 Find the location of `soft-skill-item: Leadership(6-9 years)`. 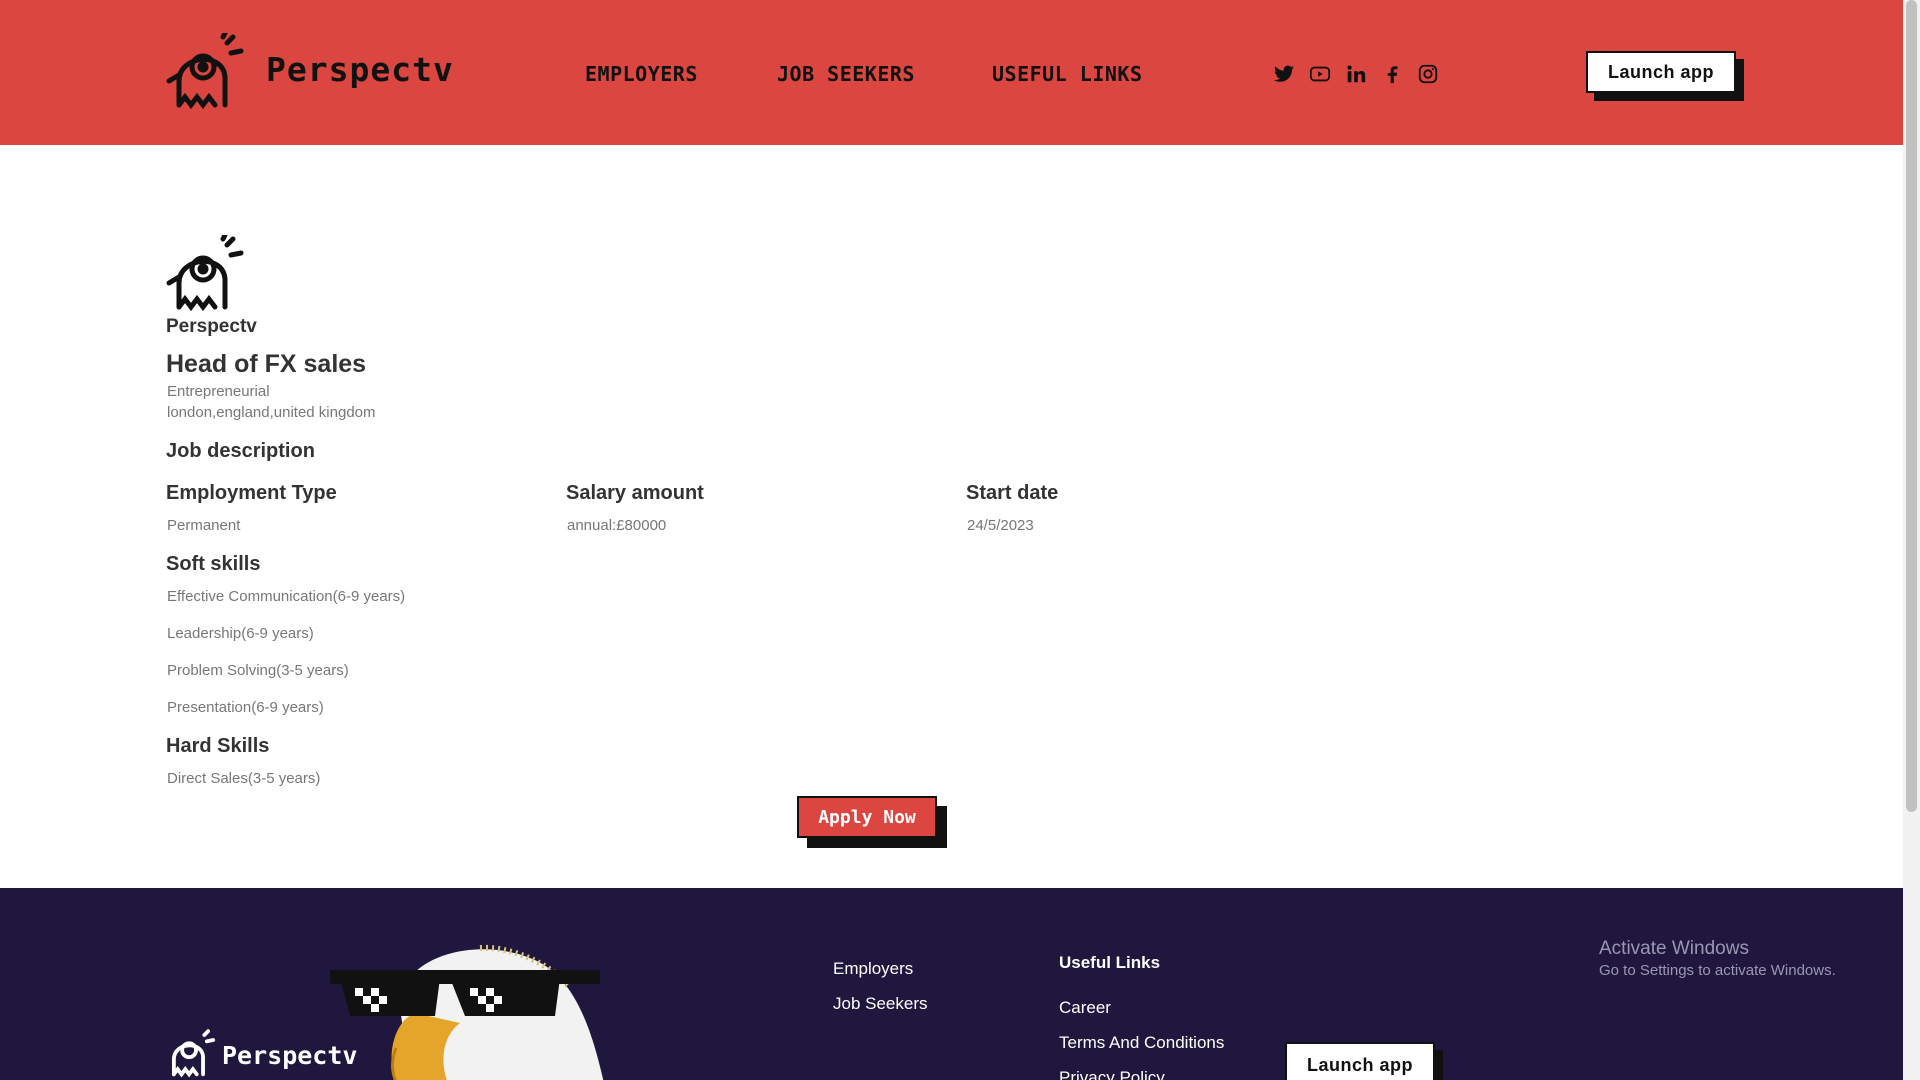

soft-skill-item: Leadership(6-9 years) is located at coordinates (240, 633).